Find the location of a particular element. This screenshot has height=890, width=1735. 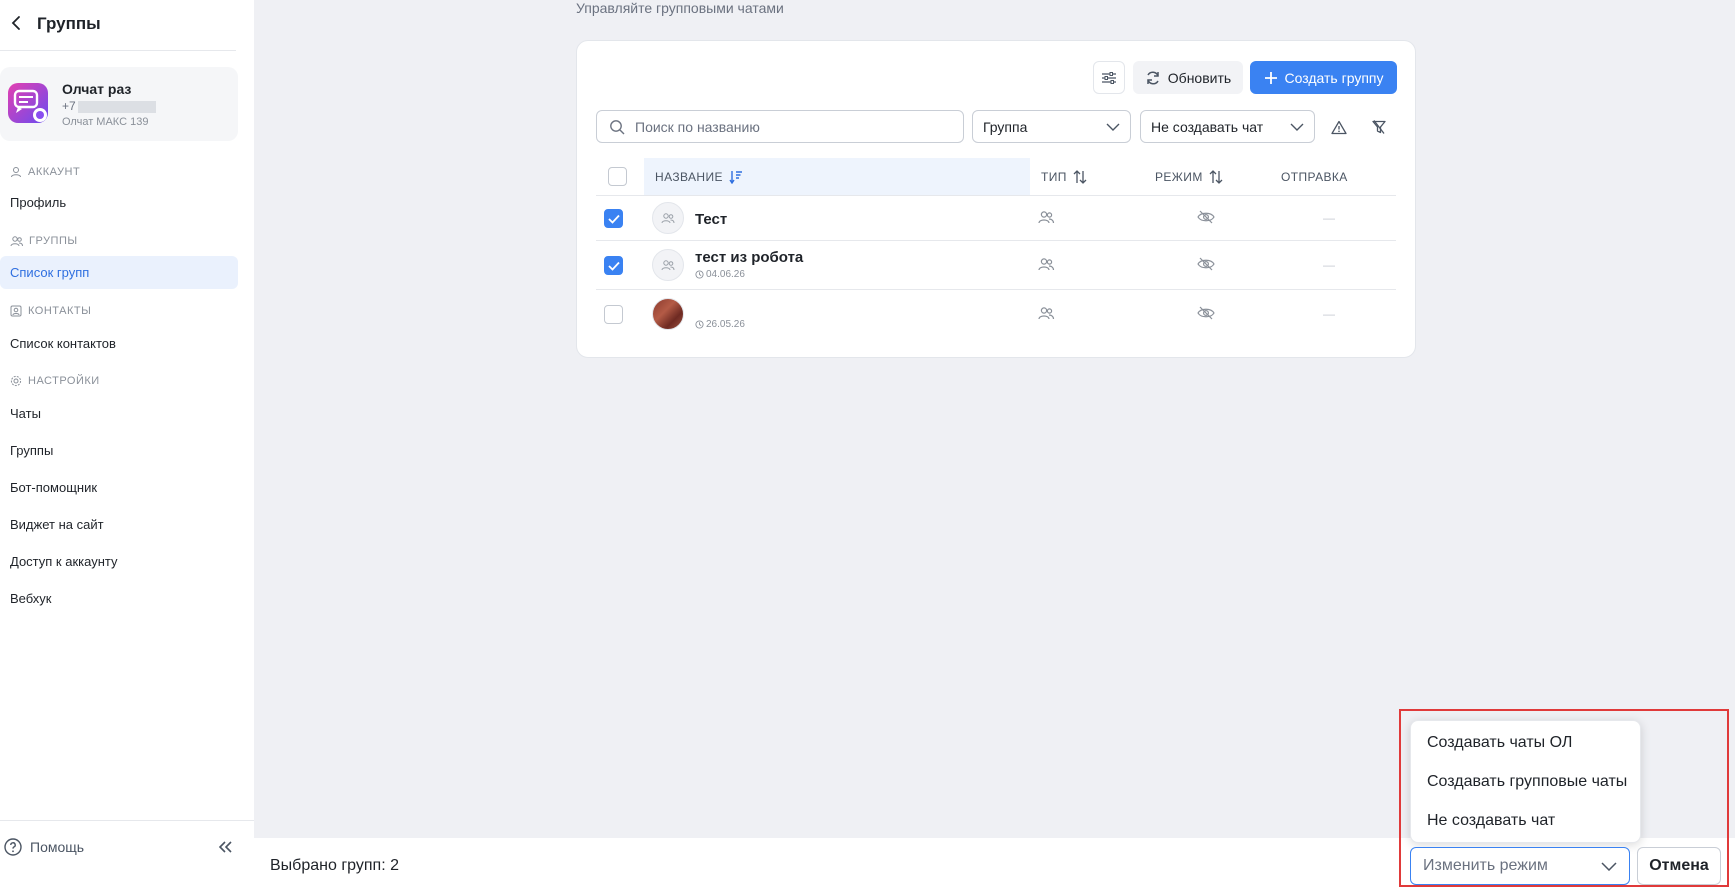

type-filter-select: Группа is located at coordinates (1051, 126).